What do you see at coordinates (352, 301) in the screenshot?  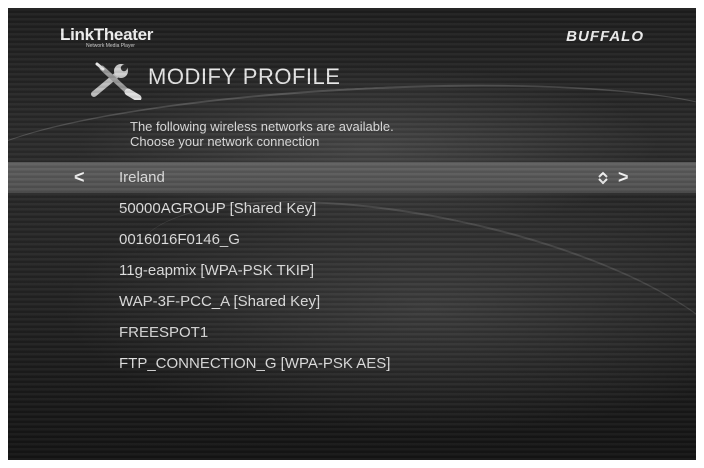 I see `network-item: WAP-3F-PCC_A [Shared Key]` at bounding box center [352, 301].